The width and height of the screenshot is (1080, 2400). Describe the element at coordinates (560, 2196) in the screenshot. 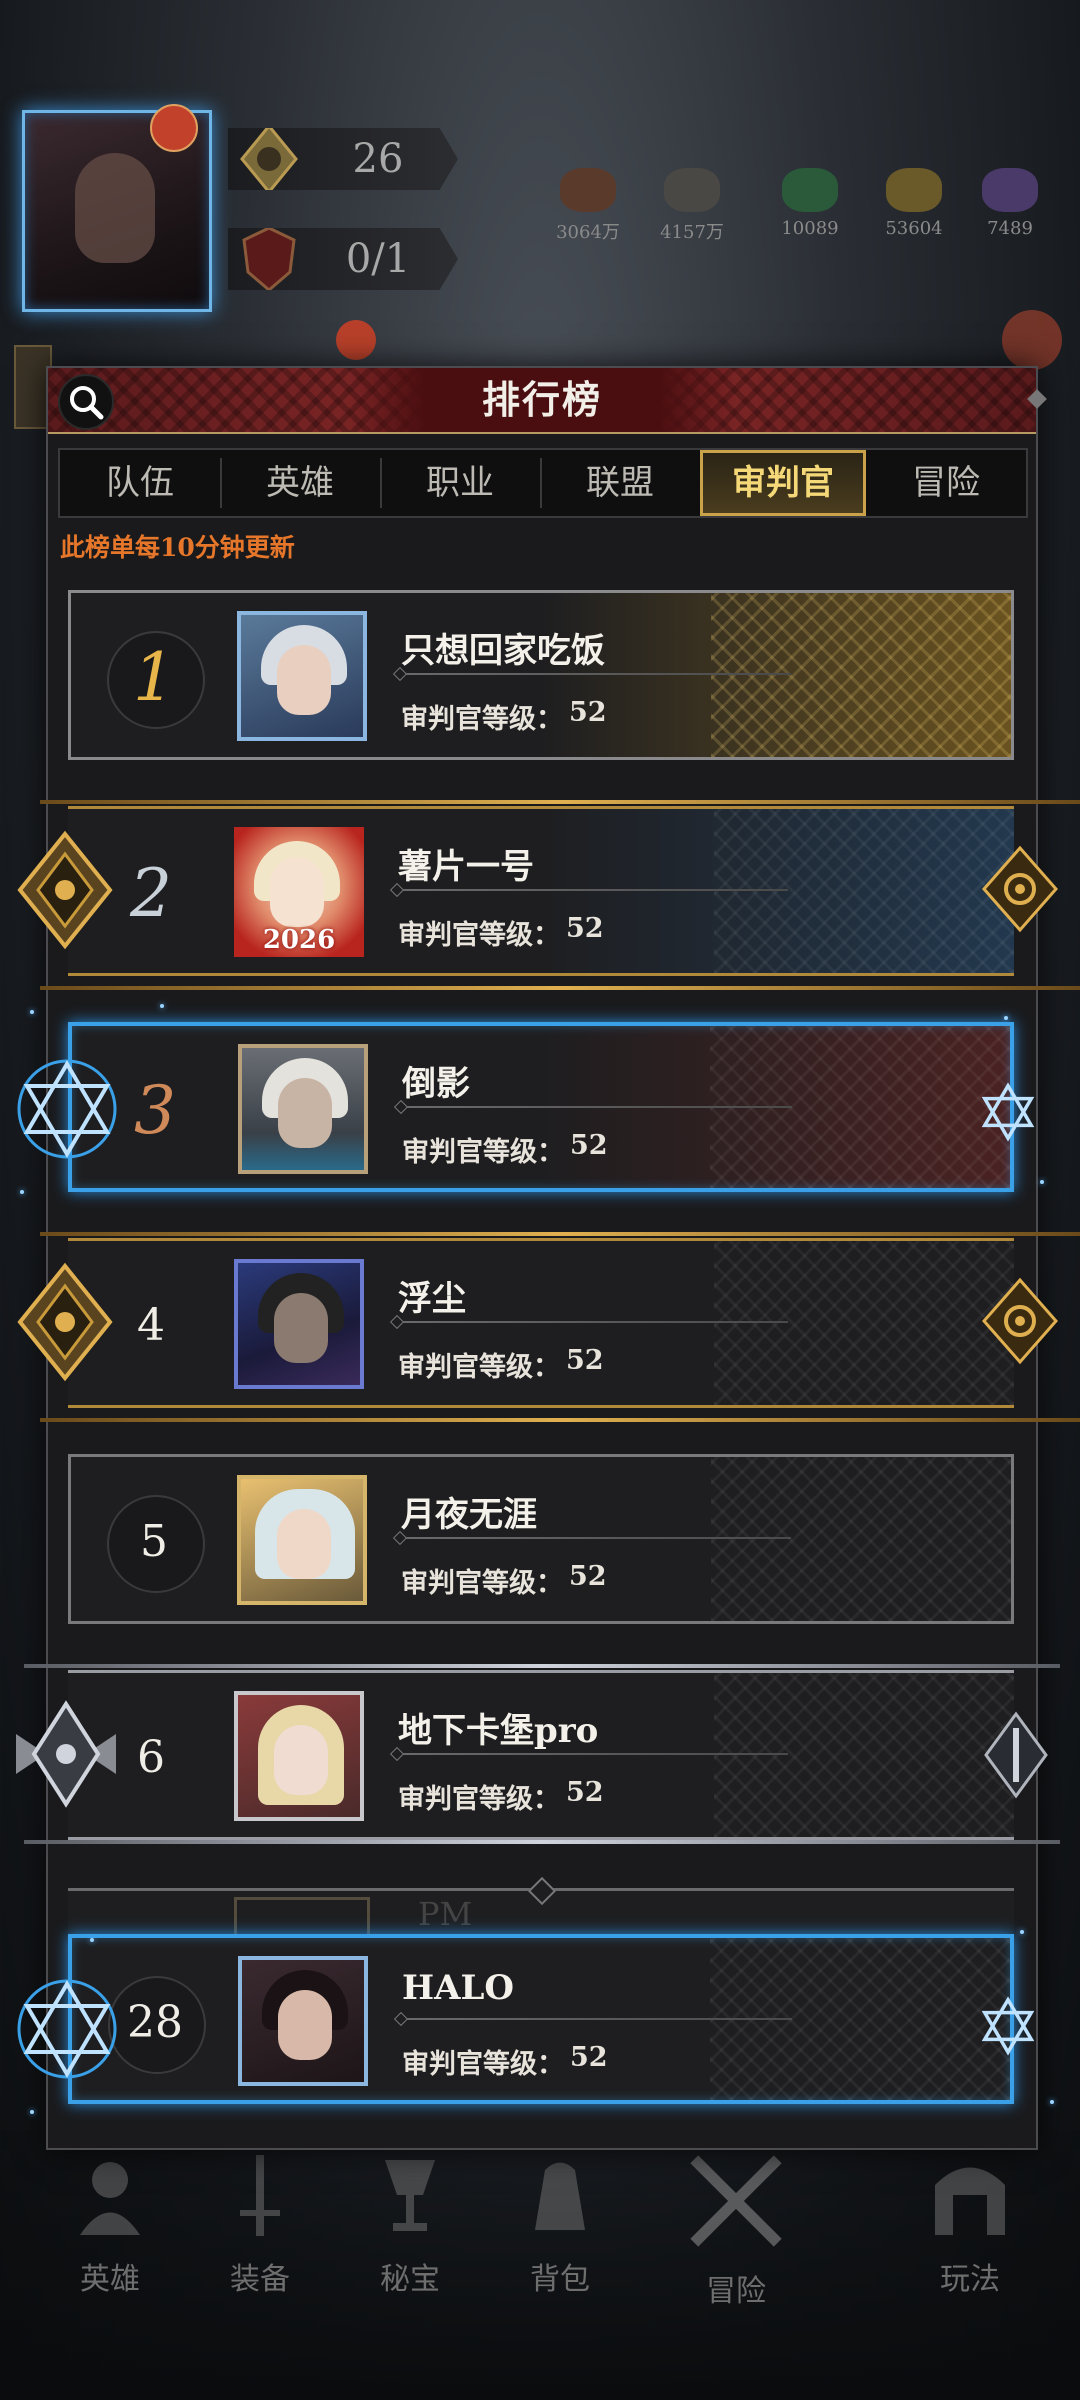

I see `bag-icon` at that location.